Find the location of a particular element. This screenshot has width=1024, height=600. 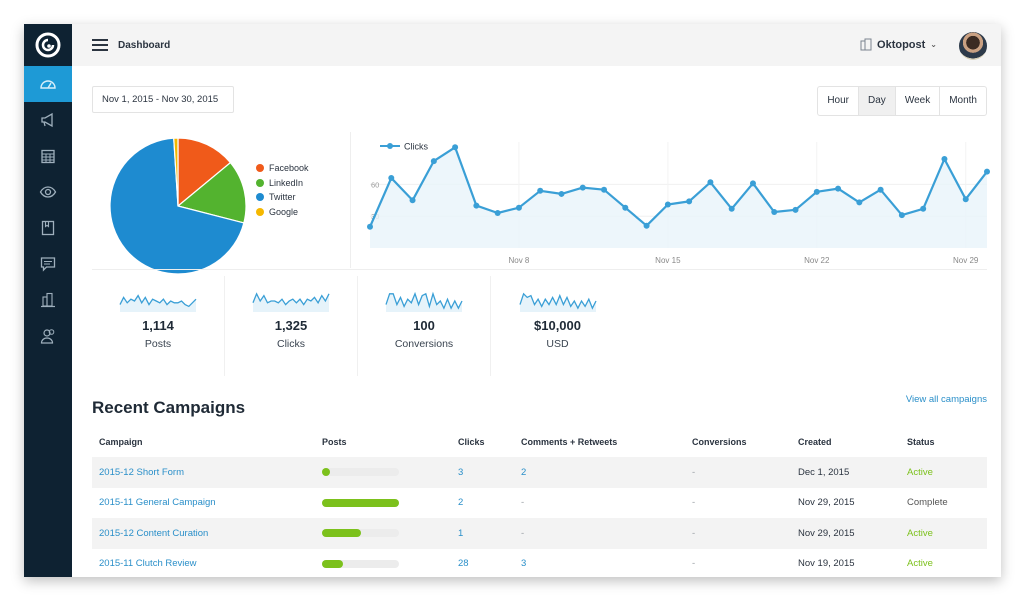

legend-item-google: Google is located at coordinates (282, 212).